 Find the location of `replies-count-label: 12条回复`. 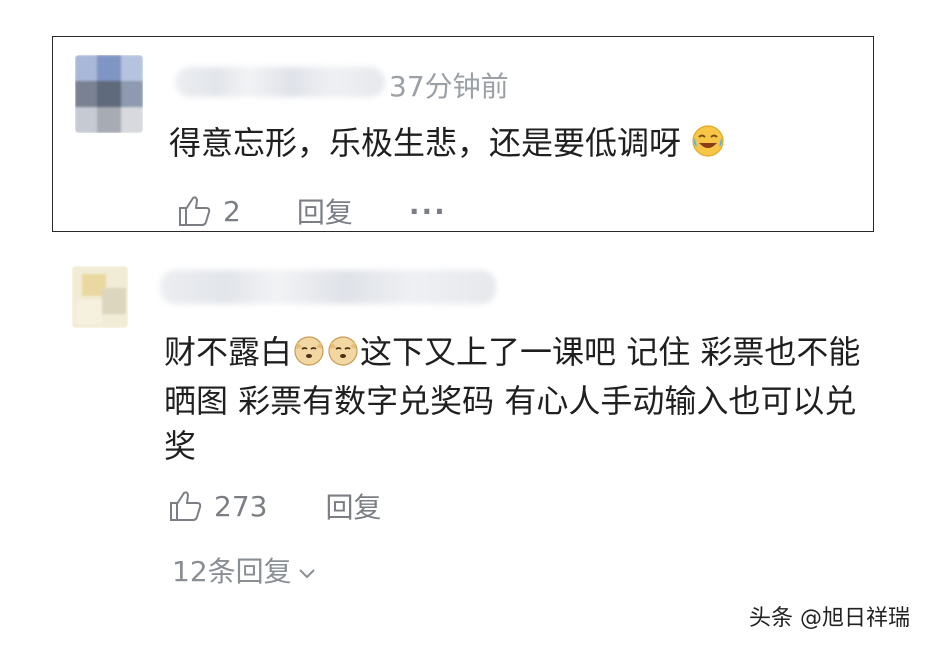

replies-count-label: 12条回复 is located at coordinates (232, 571).